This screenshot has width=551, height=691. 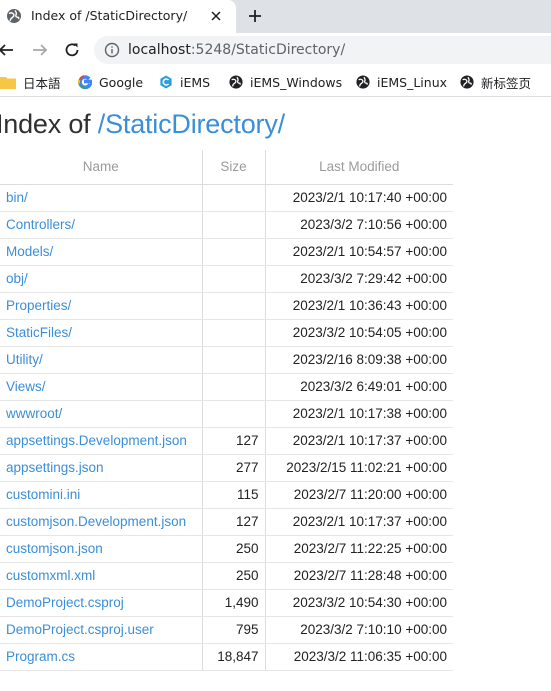 What do you see at coordinates (285, 82) in the screenshot?
I see `bookmark-iems-windows: iEMS_Windows` at bounding box center [285, 82].